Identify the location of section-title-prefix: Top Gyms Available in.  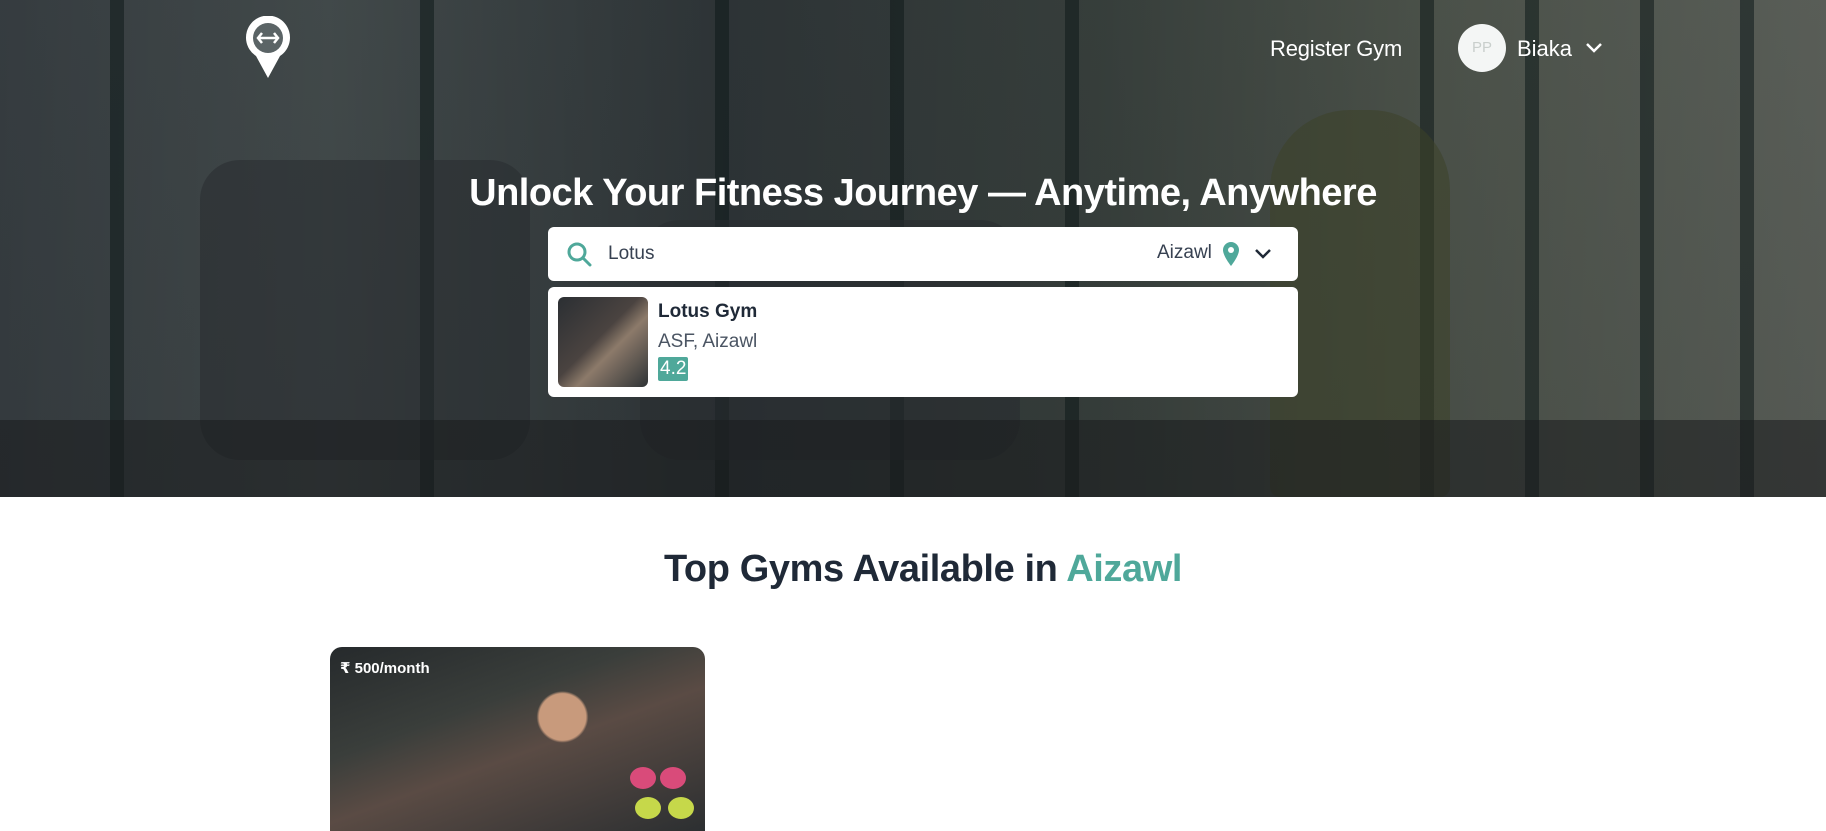
(865, 569).